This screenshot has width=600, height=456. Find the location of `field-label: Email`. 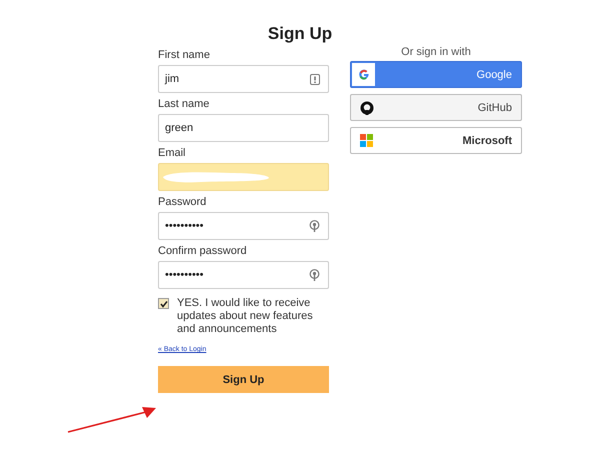

field-label: Email is located at coordinates (172, 153).